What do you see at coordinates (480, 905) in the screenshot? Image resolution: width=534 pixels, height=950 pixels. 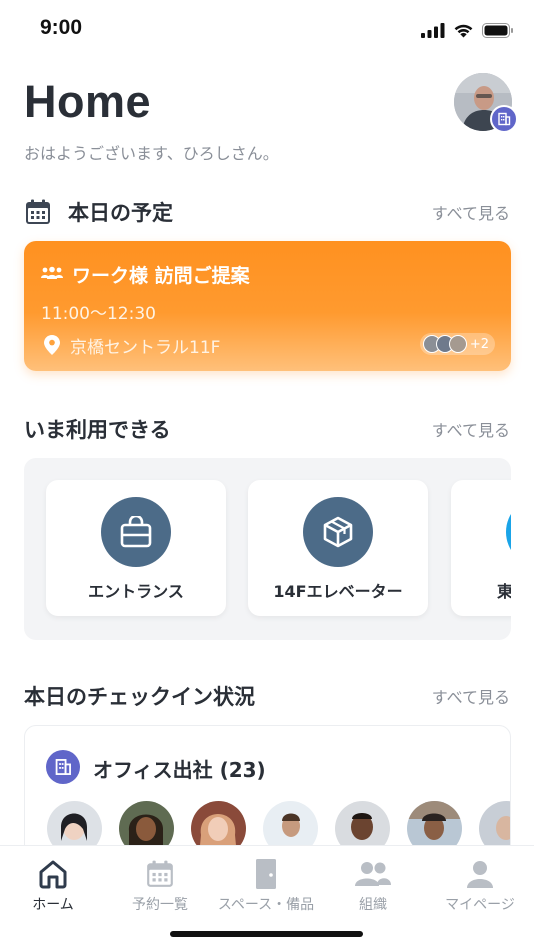 I see `tab-label: マイページ` at bounding box center [480, 905].